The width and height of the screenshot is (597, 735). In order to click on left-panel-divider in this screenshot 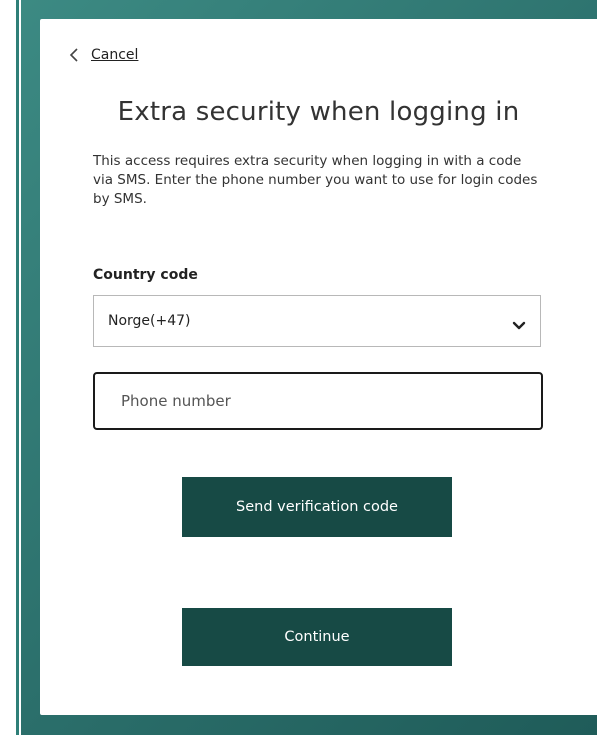, I will do `click(17, 367)`.